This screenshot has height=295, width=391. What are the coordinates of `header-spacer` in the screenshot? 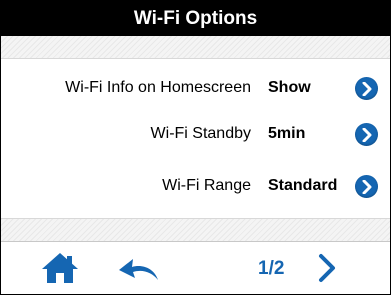 It's located at (195, 47).